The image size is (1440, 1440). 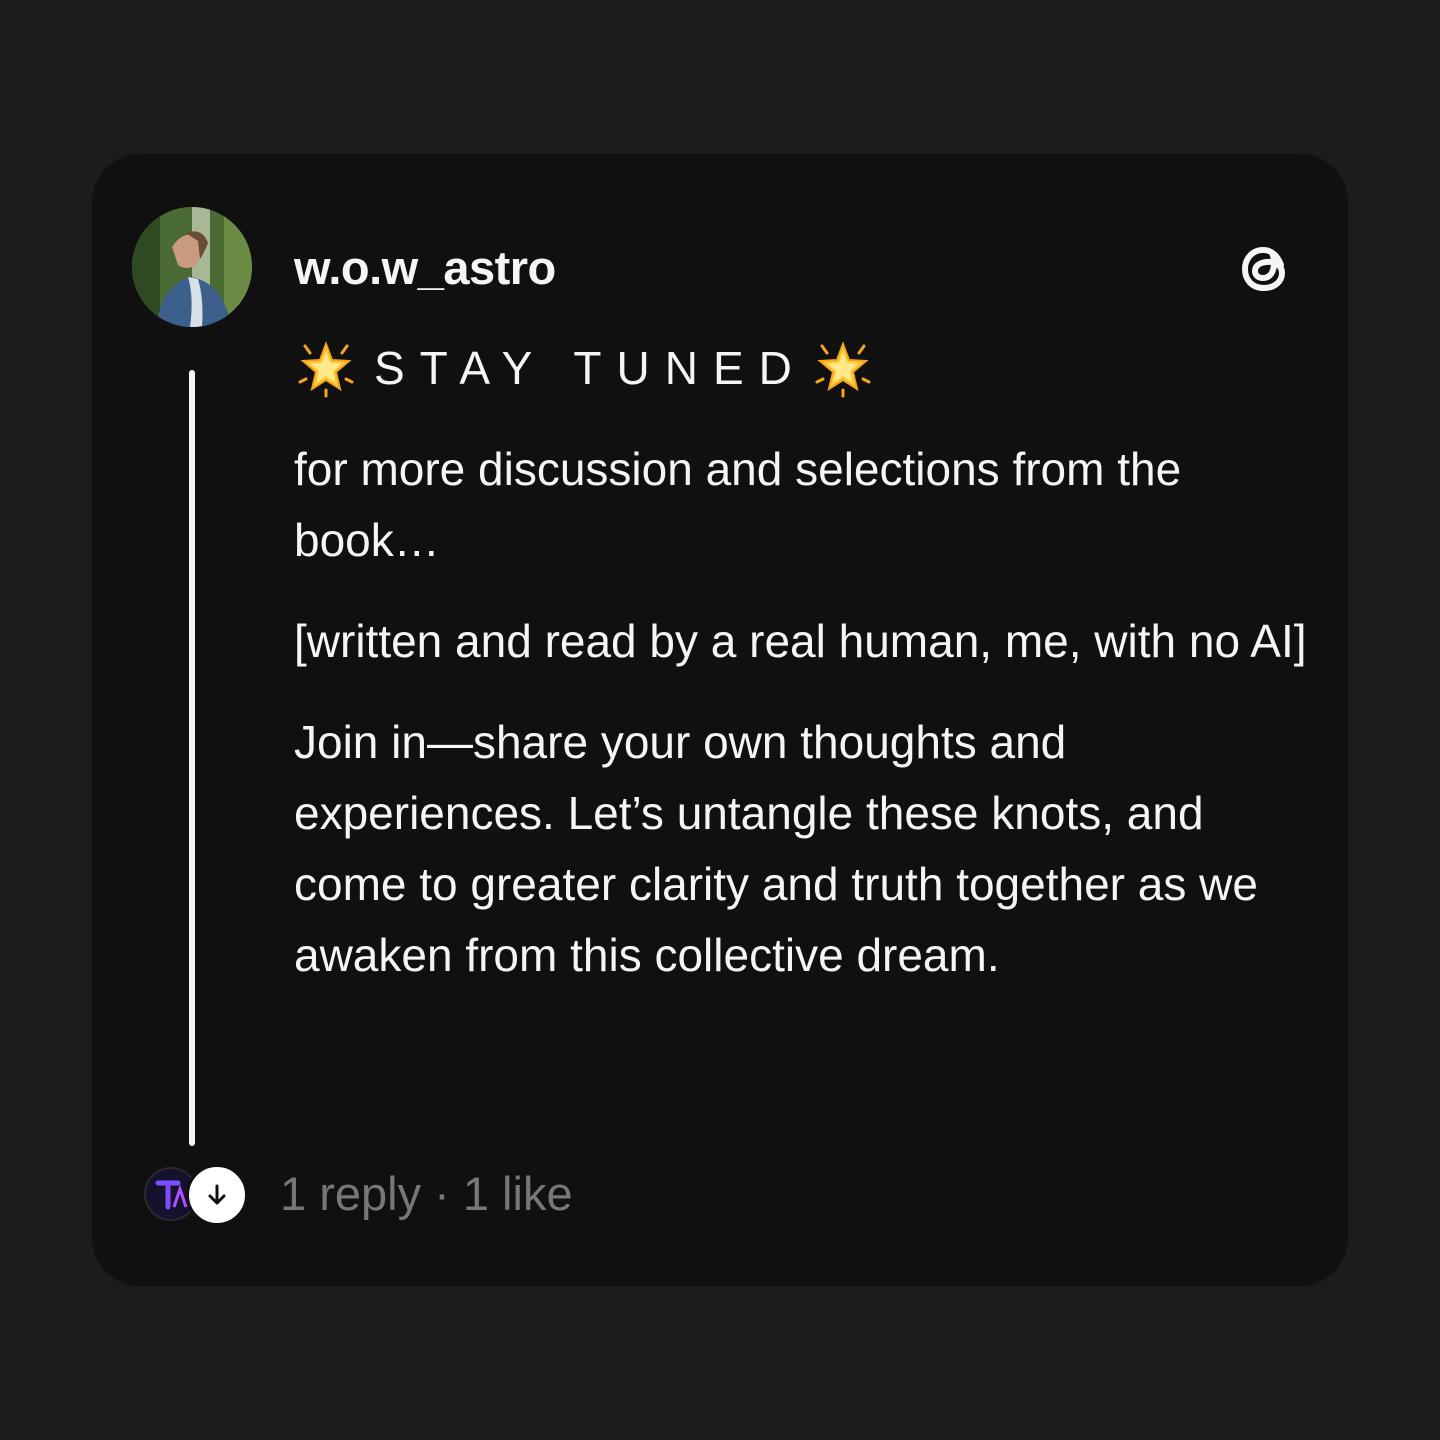 I want to click on author-avatar, so click(x=192, y=267).